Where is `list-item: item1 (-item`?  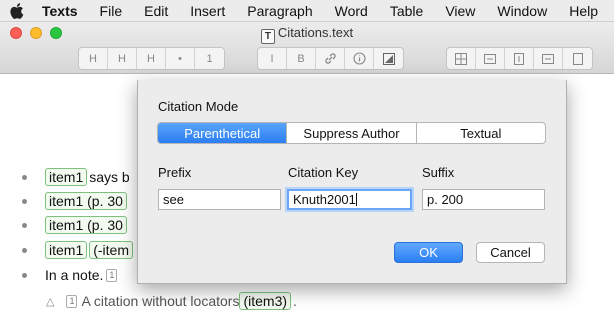 list-item: item1 (-item is located at coordinates (78, 250).